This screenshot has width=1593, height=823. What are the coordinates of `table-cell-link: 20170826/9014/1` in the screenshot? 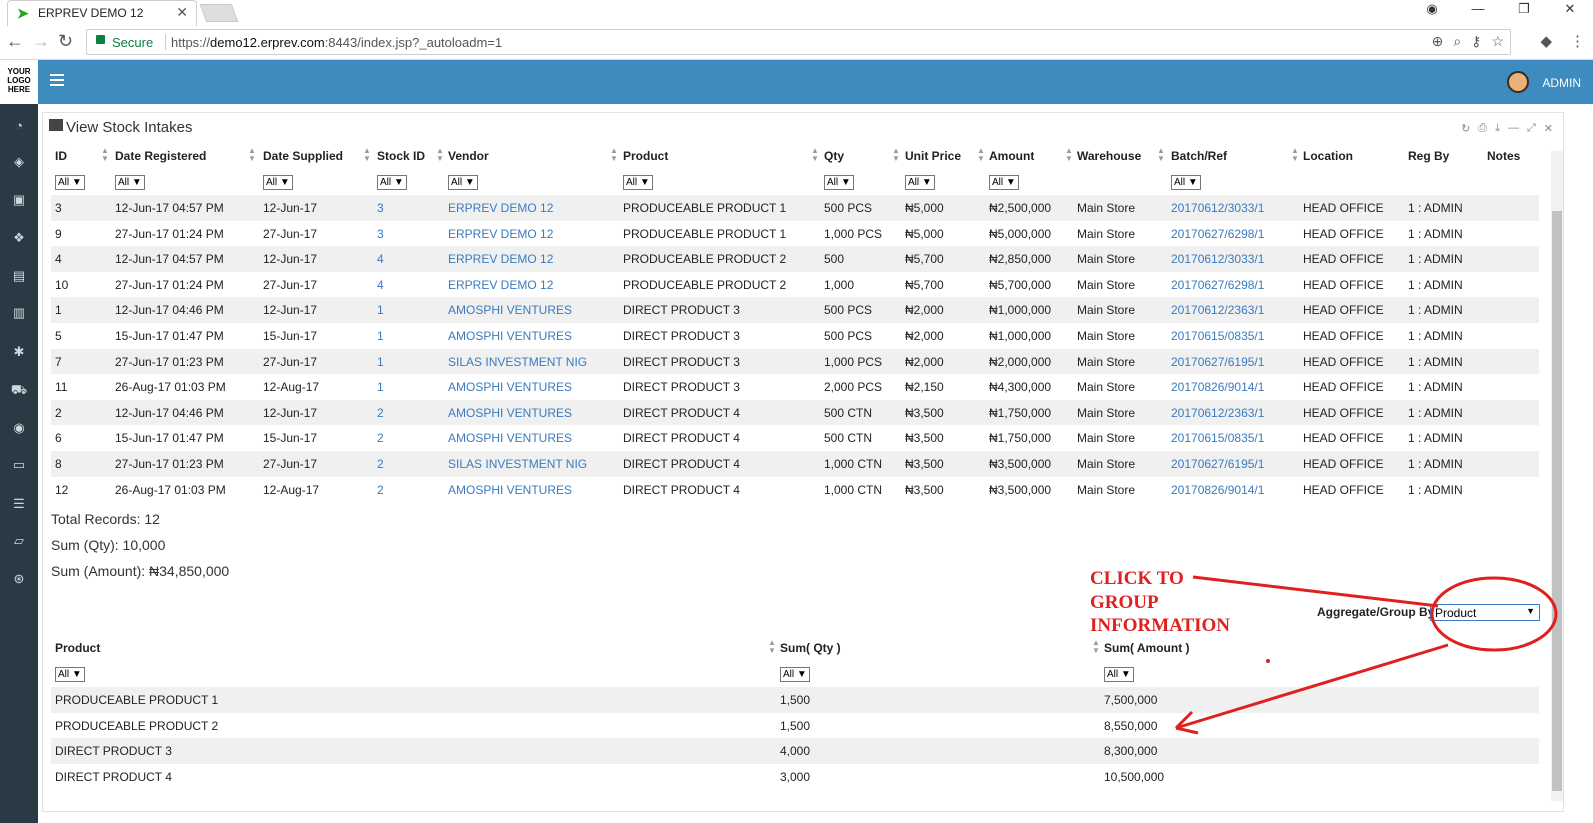 It's located at (1217, 387).